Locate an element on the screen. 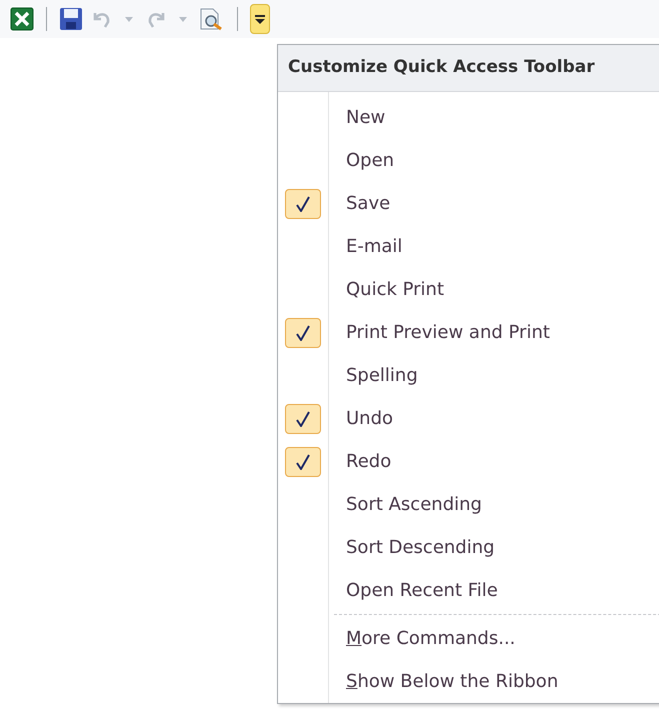 The width and height of the screenshot is (659, 712). menu-item: Open Recent File is located at coordinates (422, 590).